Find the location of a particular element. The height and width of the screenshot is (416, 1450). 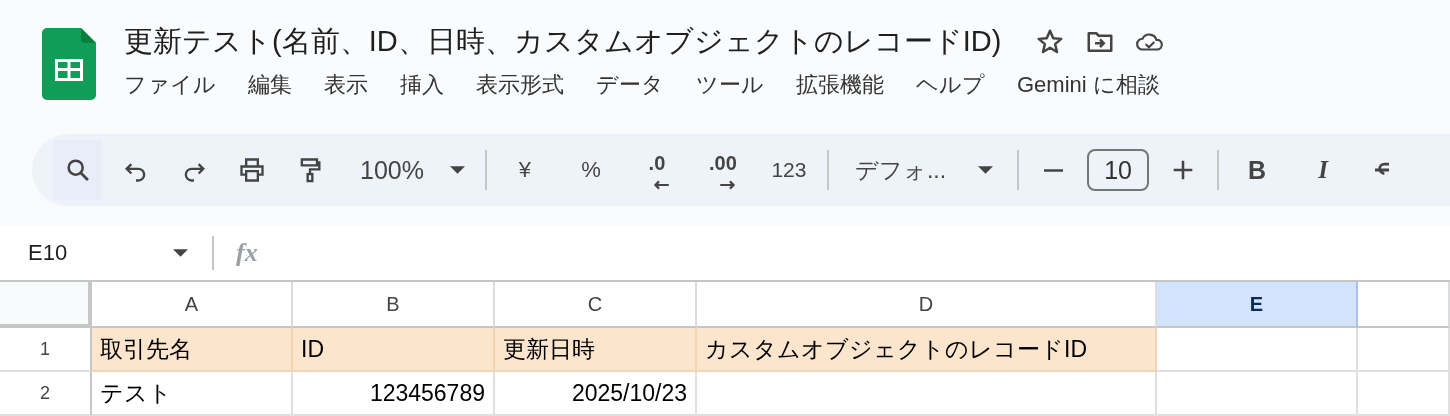

table-cell: カスタムオブジェクトのレコードID is located at coordinates (927, 350).